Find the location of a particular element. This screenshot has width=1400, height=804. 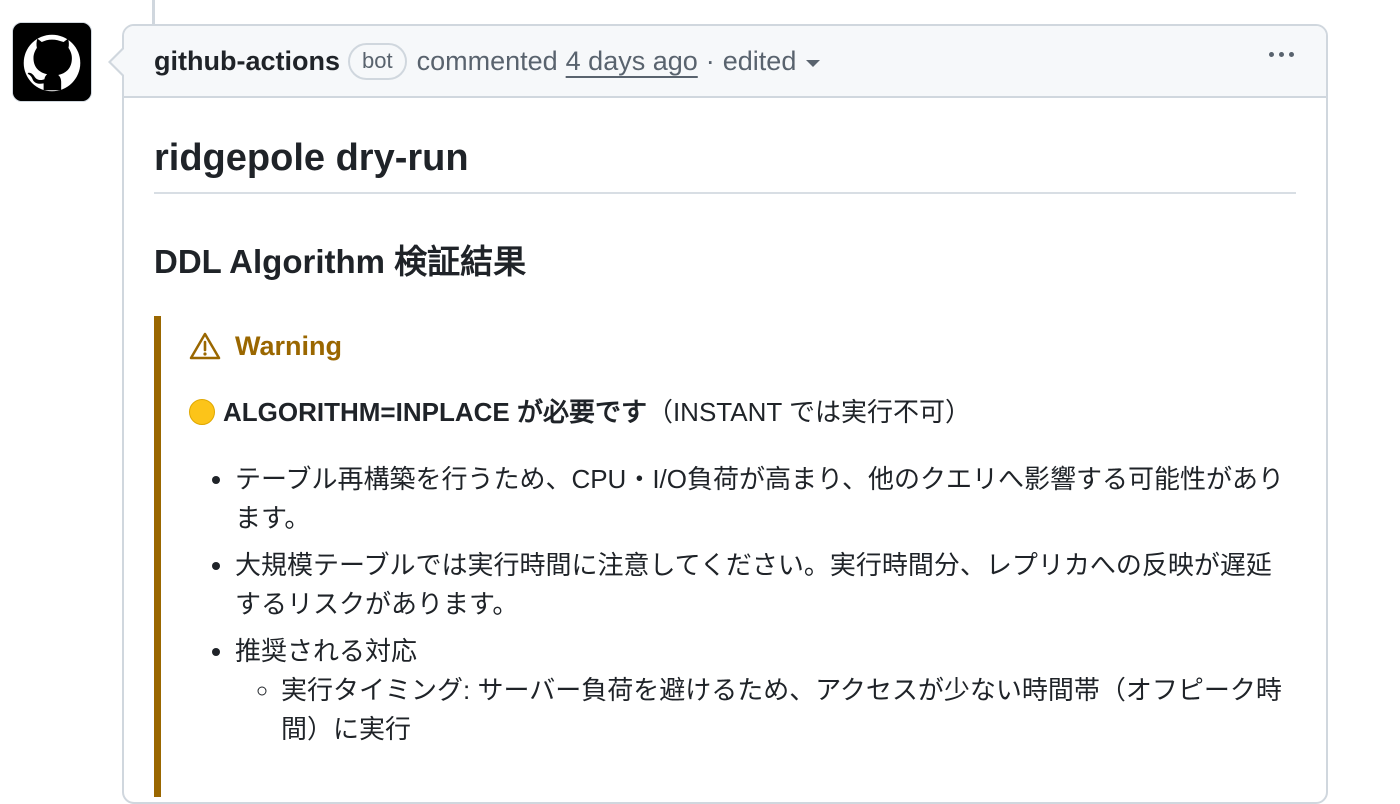

edited-dropdown-button: edited is located at coordinates (772, 61).